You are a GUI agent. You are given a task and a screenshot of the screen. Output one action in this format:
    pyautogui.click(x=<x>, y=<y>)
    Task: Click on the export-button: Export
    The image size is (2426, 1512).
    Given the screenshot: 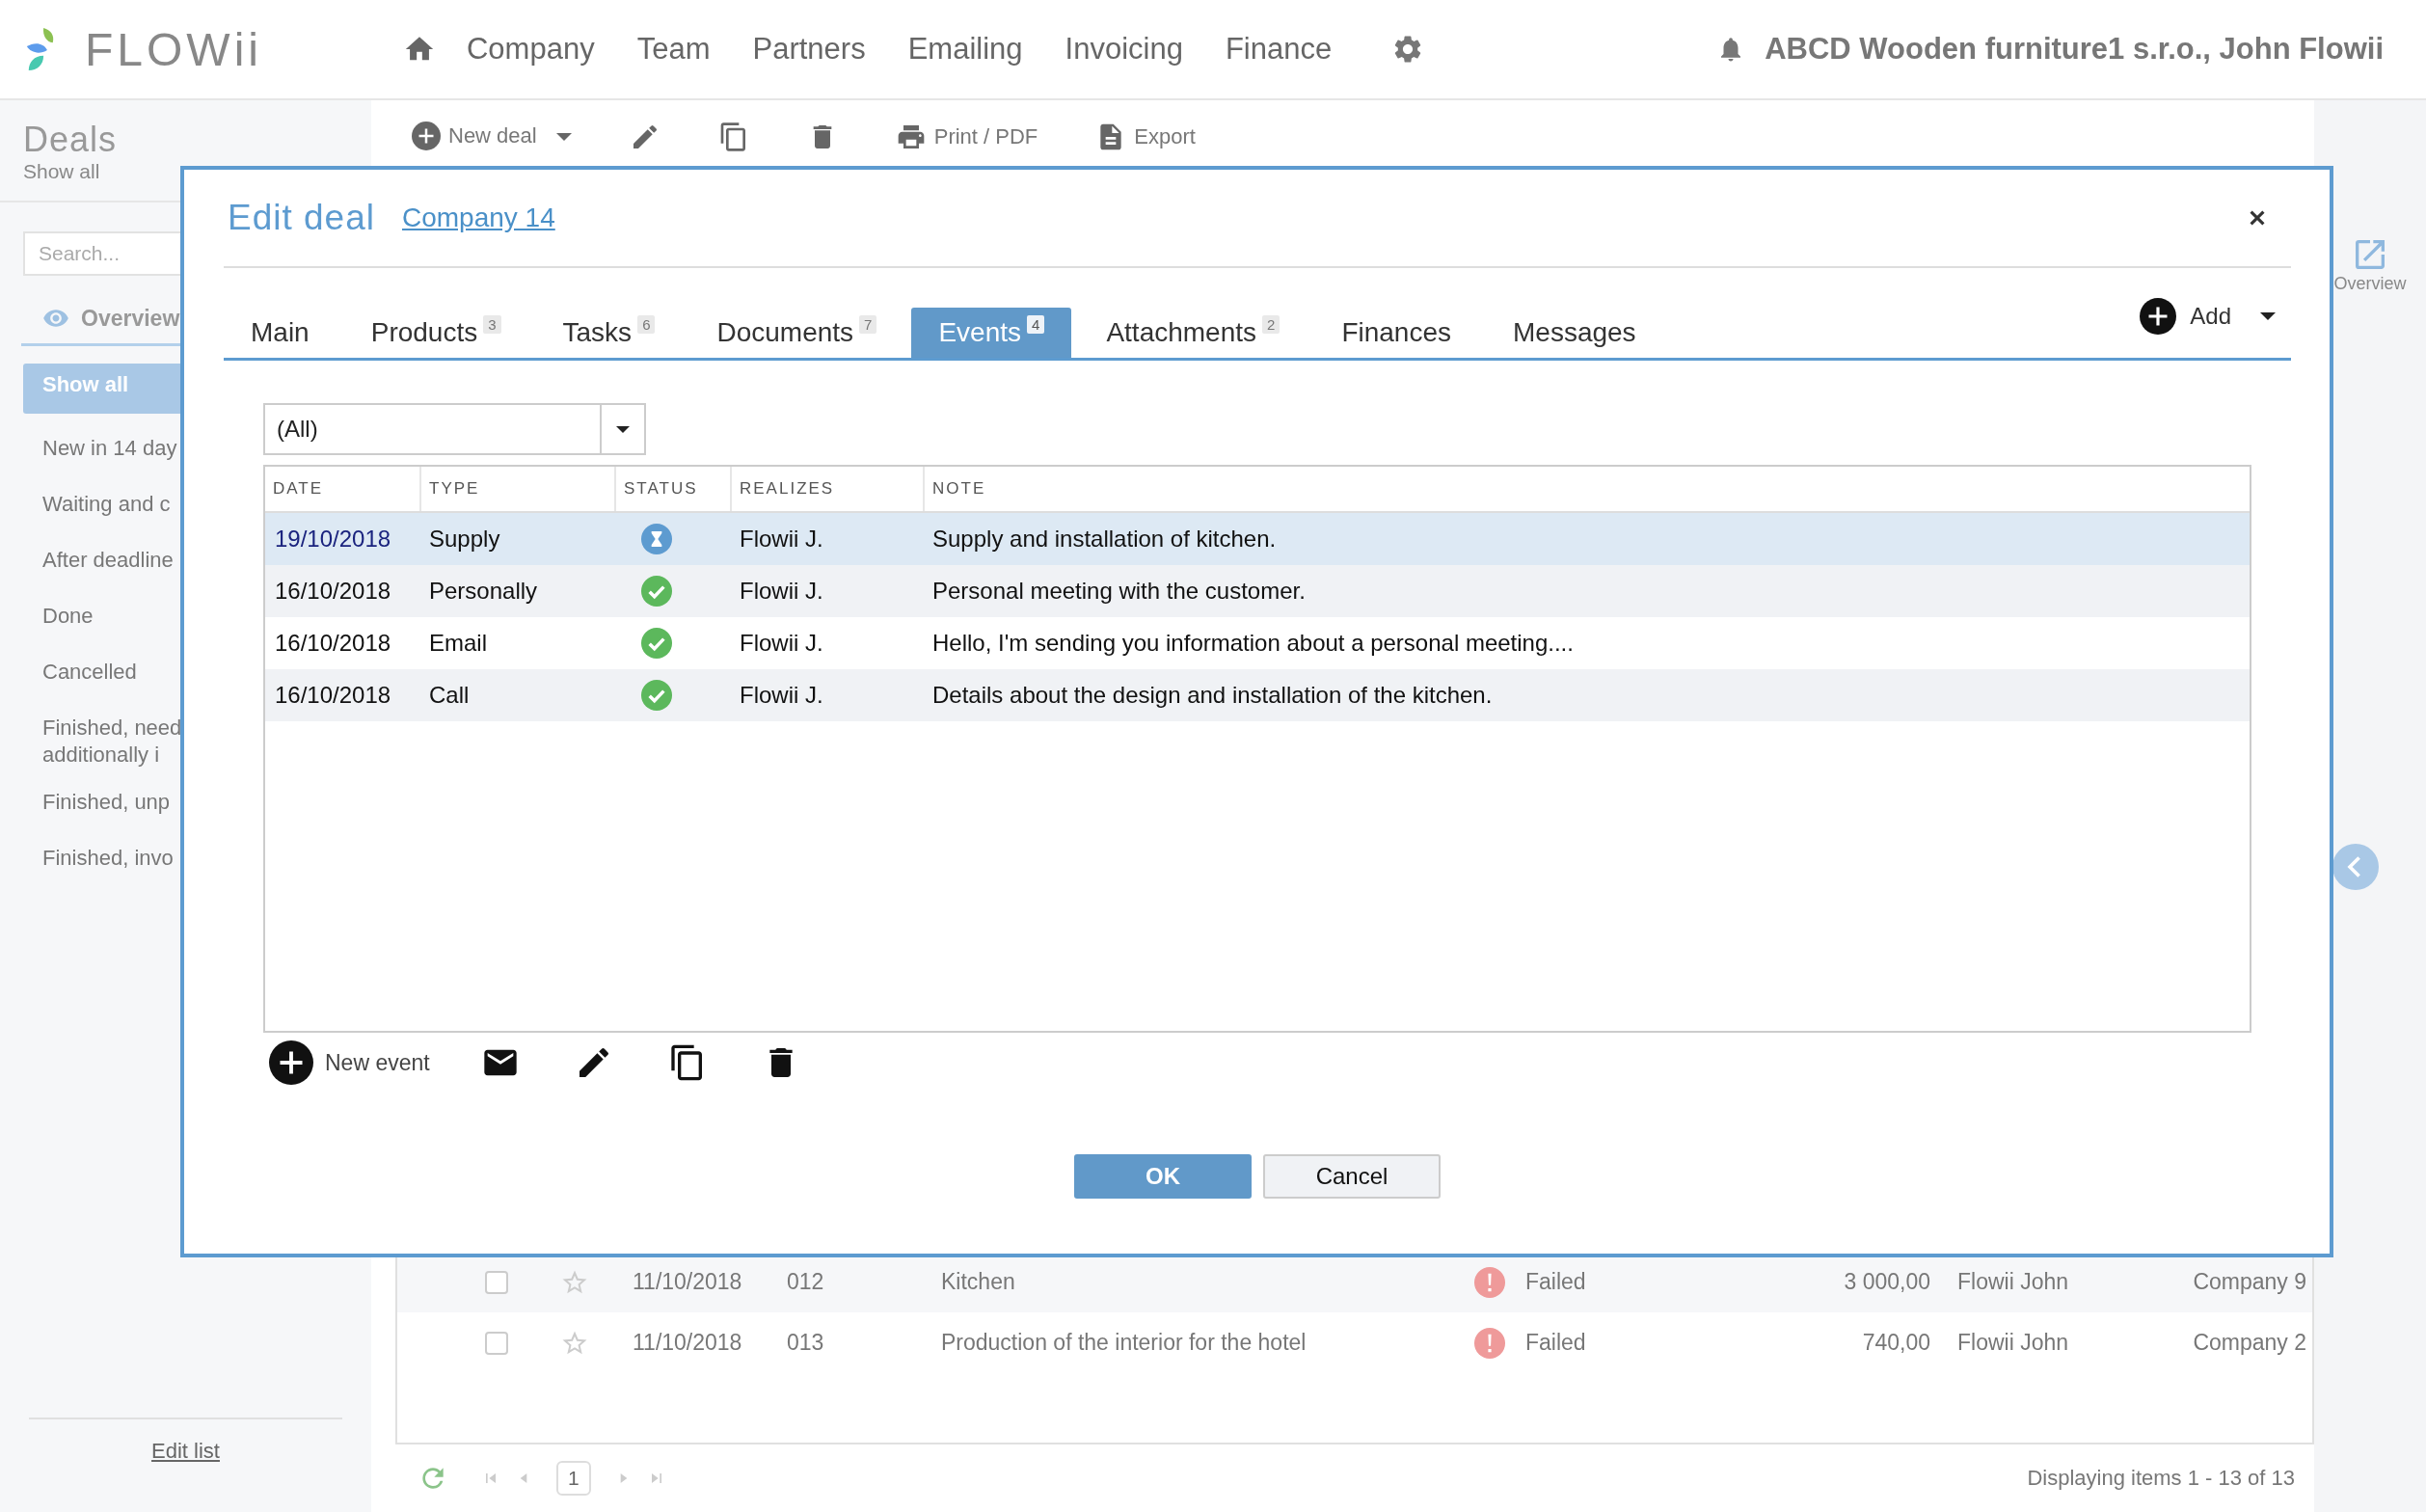 What is the action you would take?
    pyautogui.click(x=1145, y=137)
    